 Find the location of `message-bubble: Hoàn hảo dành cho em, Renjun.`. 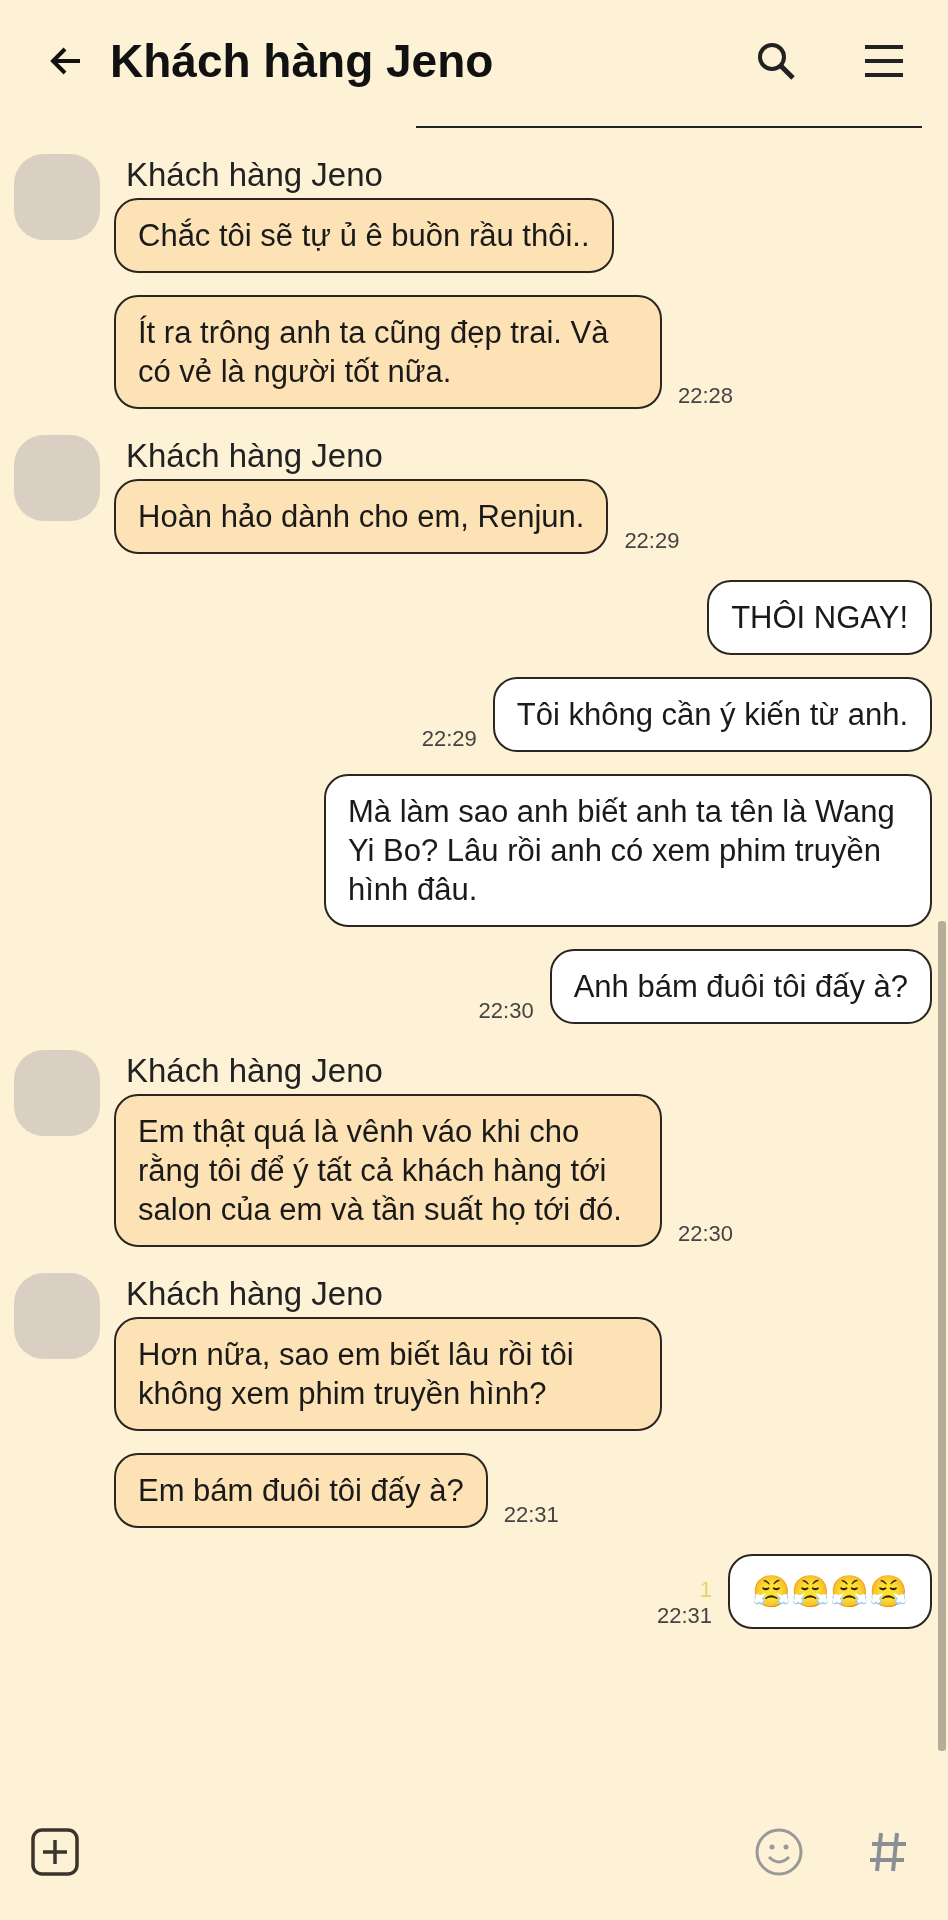

message-bubble: Hoàn hảo dành cho em, Renjun. is located at coordinates (361, 516).